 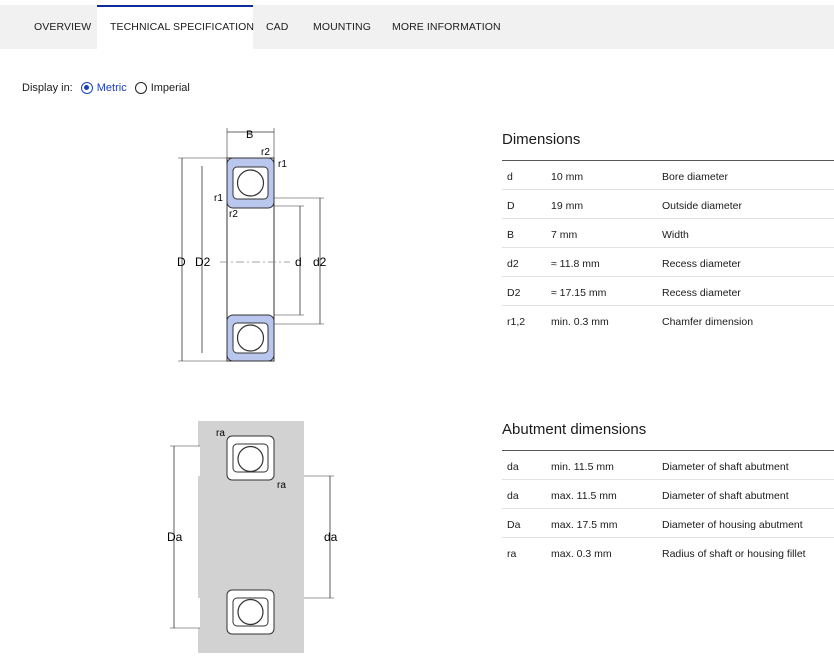 I want to click on table-row: r1,2 min. 0.3 mm Chamfer dimension, so click(x=668, y=320).